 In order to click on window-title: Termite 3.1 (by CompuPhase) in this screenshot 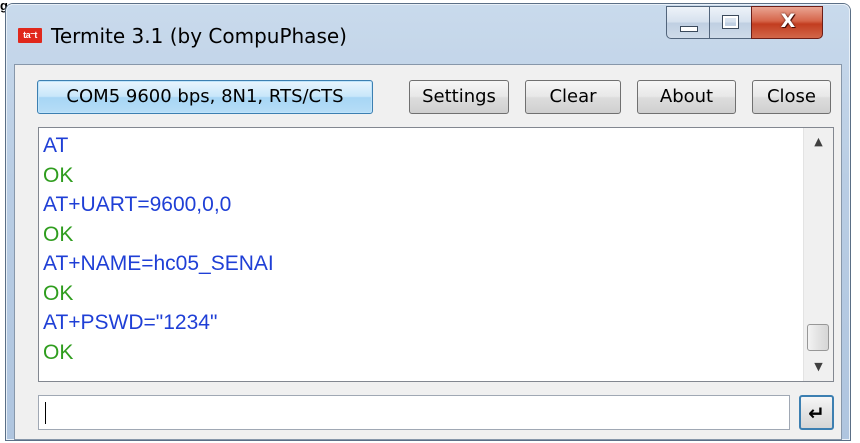, I will do `click(199, 36)`.